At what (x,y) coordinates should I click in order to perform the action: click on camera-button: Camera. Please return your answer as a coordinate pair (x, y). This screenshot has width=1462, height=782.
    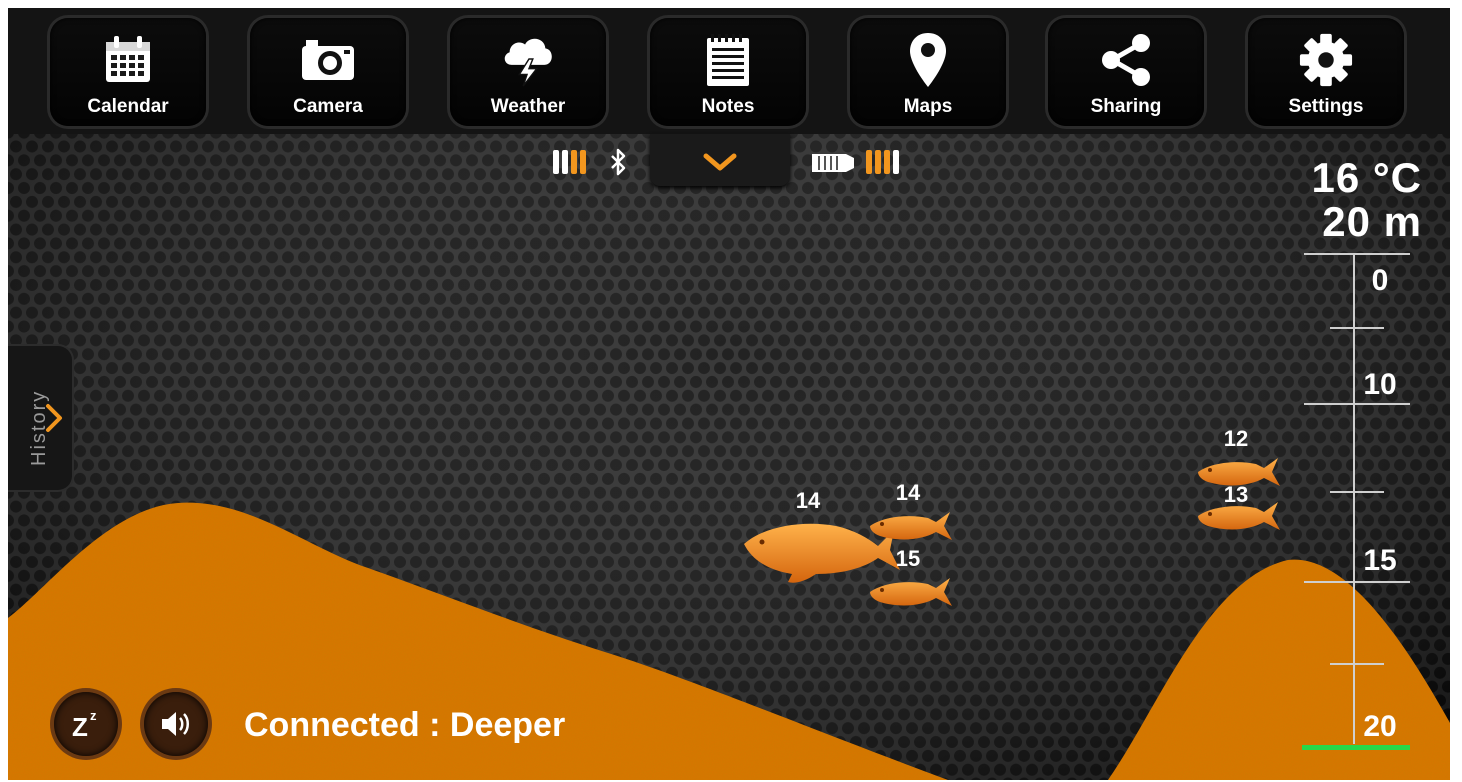
    Looking at the image, I should click on (328, 72).